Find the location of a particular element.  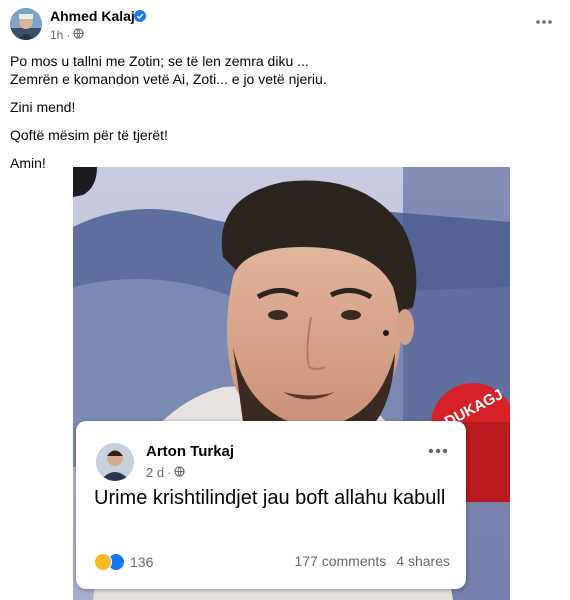

card-options-button is located at coordinates (438, 451).